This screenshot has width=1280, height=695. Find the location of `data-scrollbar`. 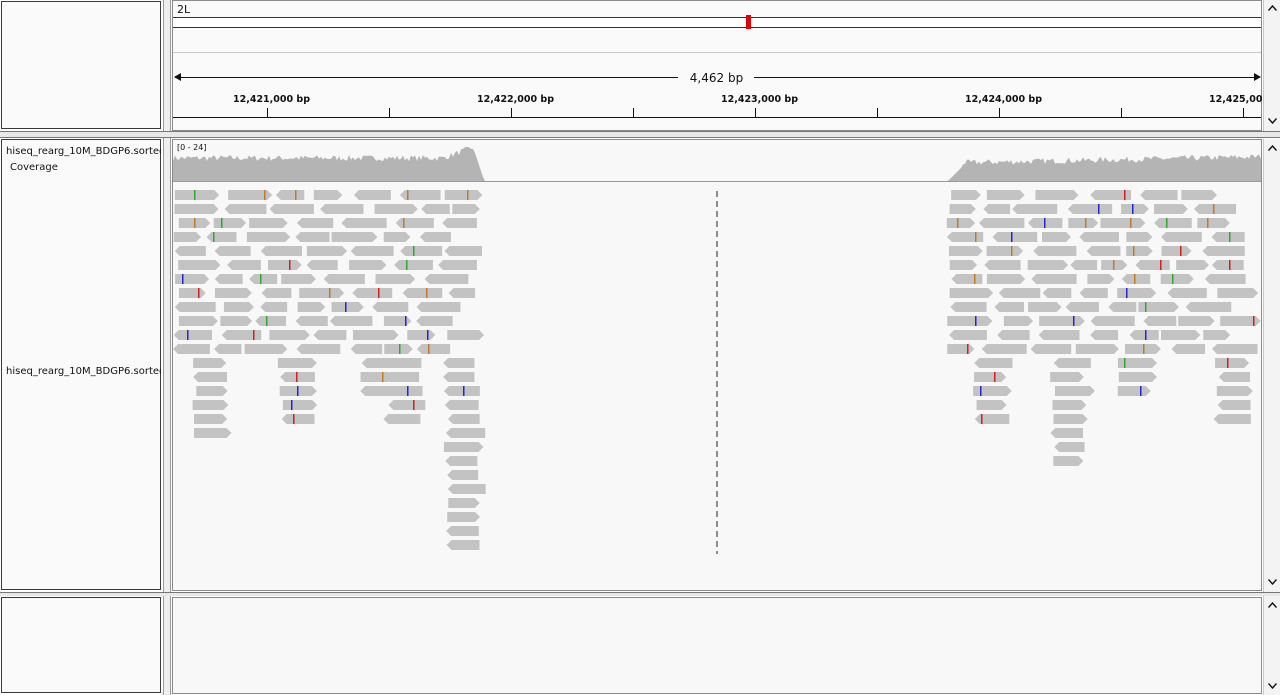

data-scrollbar is located at coordinates (1271, 365).